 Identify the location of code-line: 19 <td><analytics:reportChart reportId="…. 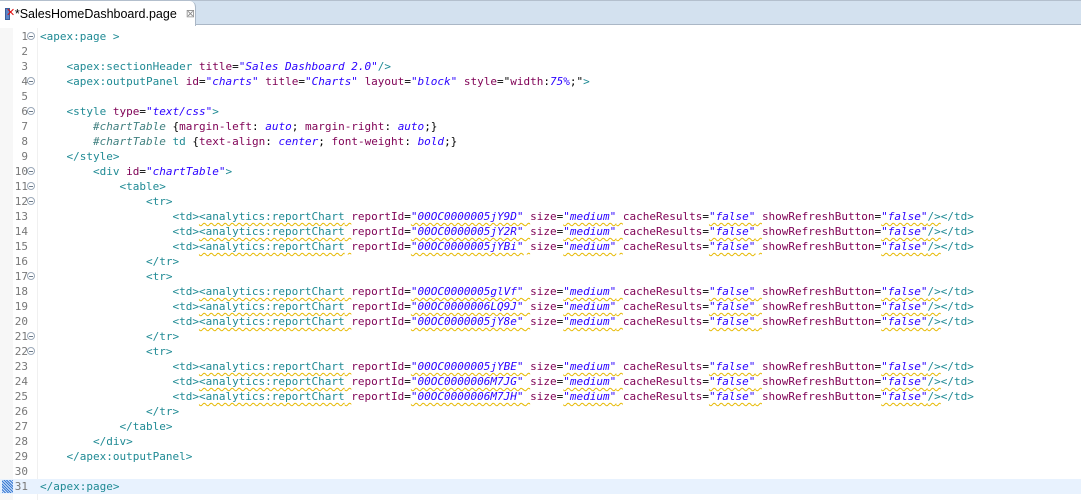
(540, 306).